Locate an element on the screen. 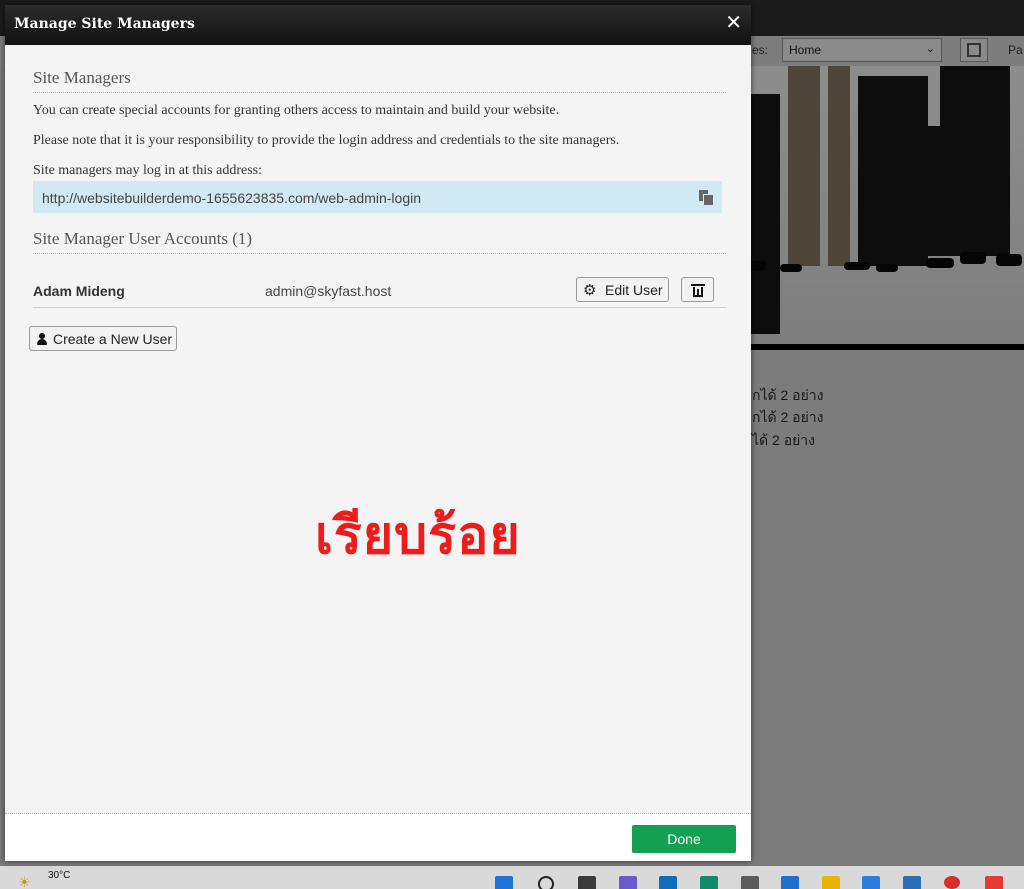 The height and width of the screenshot is (889, 1024). chevron-down-icon: ⌄ is located at coordinates (930, 49).